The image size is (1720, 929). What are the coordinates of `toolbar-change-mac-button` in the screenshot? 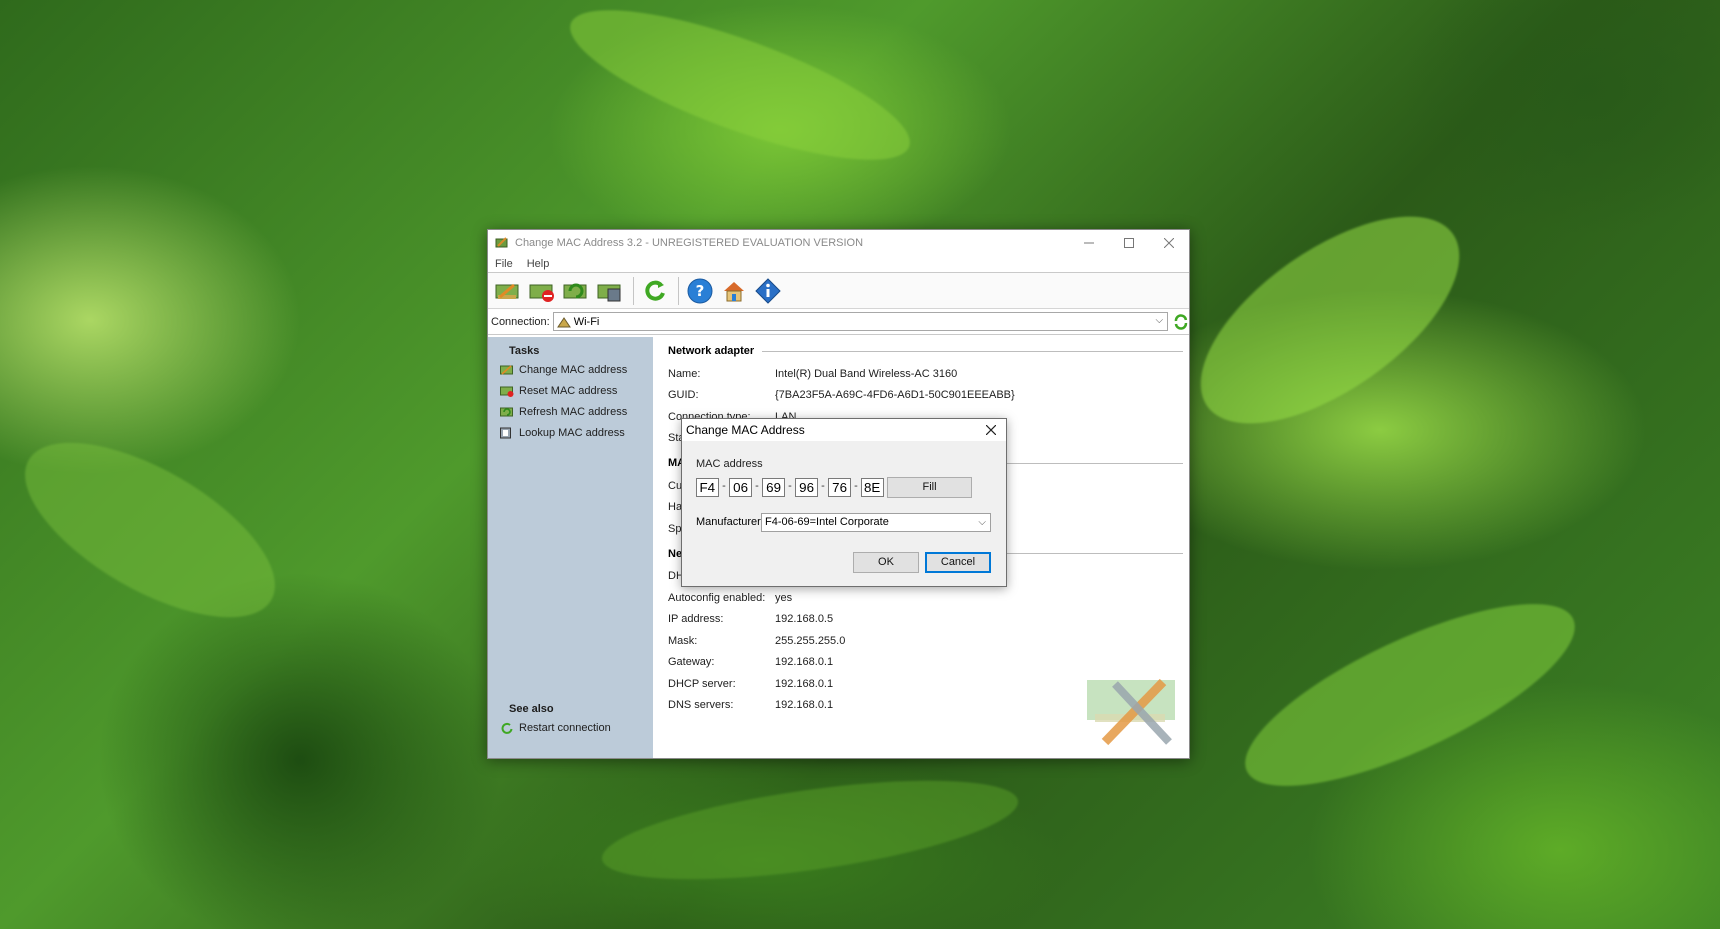 It's located at (508, 291).